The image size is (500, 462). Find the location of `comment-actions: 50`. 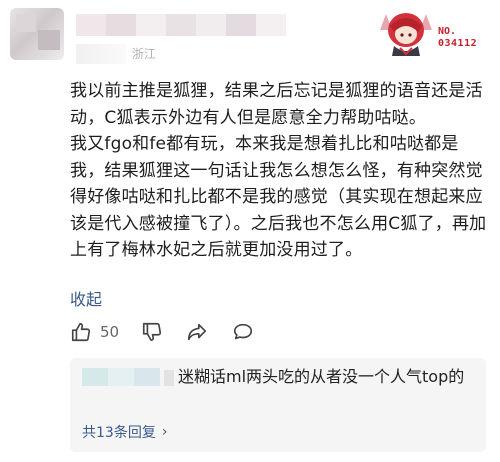

comment-actions: 50 is located at coordinates (280, 332).